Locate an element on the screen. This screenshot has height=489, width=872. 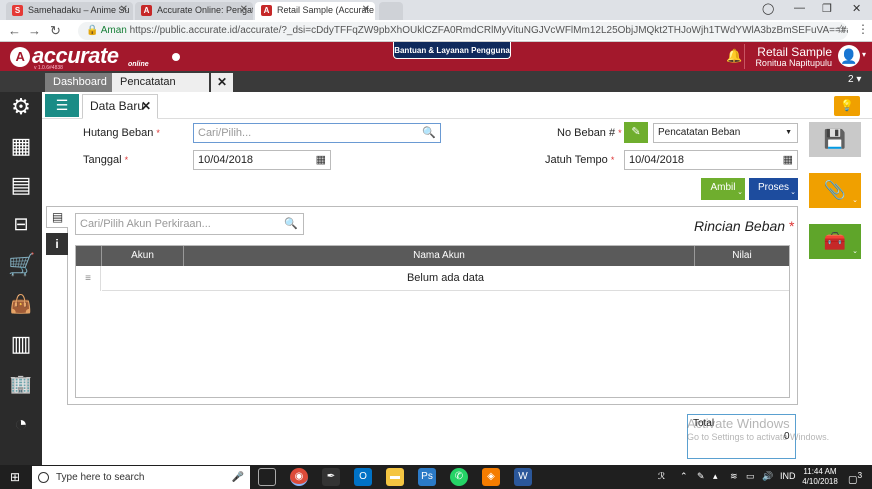
tips-bulb-button: 💡 is located at coordinates (847, 106).